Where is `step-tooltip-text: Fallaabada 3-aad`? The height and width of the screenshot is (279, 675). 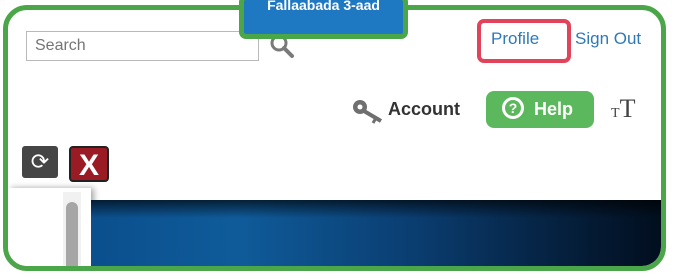 step-tooltip-text: Fallaabada 3-aad is located at coordinates (323, 6).